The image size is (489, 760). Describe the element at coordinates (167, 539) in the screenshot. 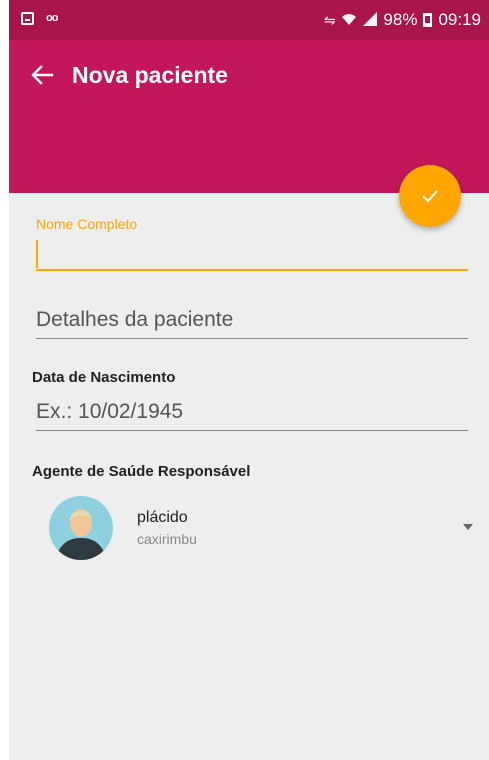

I see `agent-location: caxirimbu` at that location.